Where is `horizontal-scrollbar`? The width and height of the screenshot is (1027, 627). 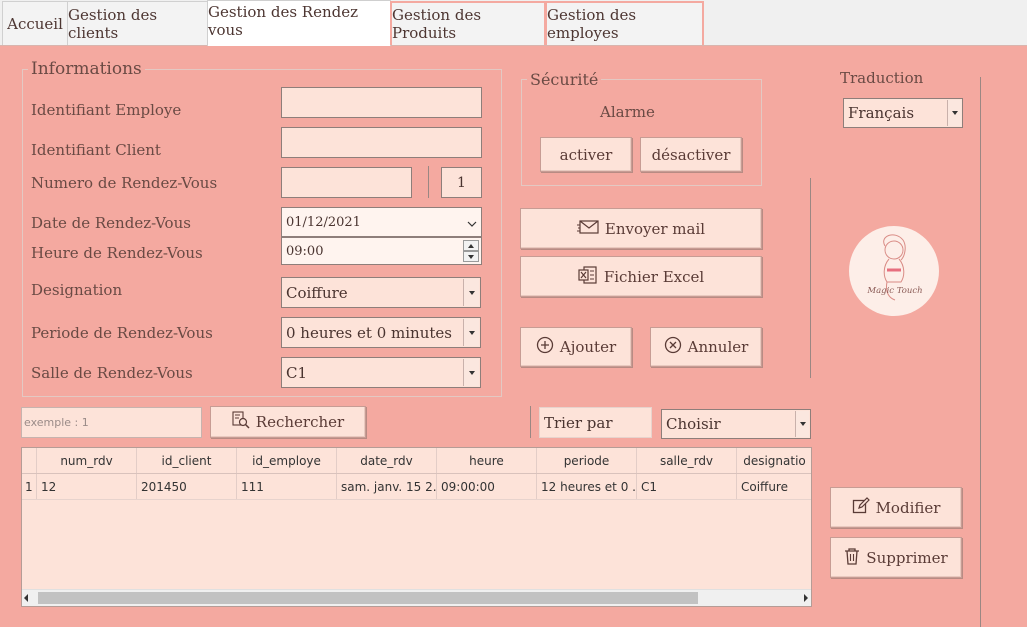 horizontal-scrollbar is located at coordinates (416, 597).